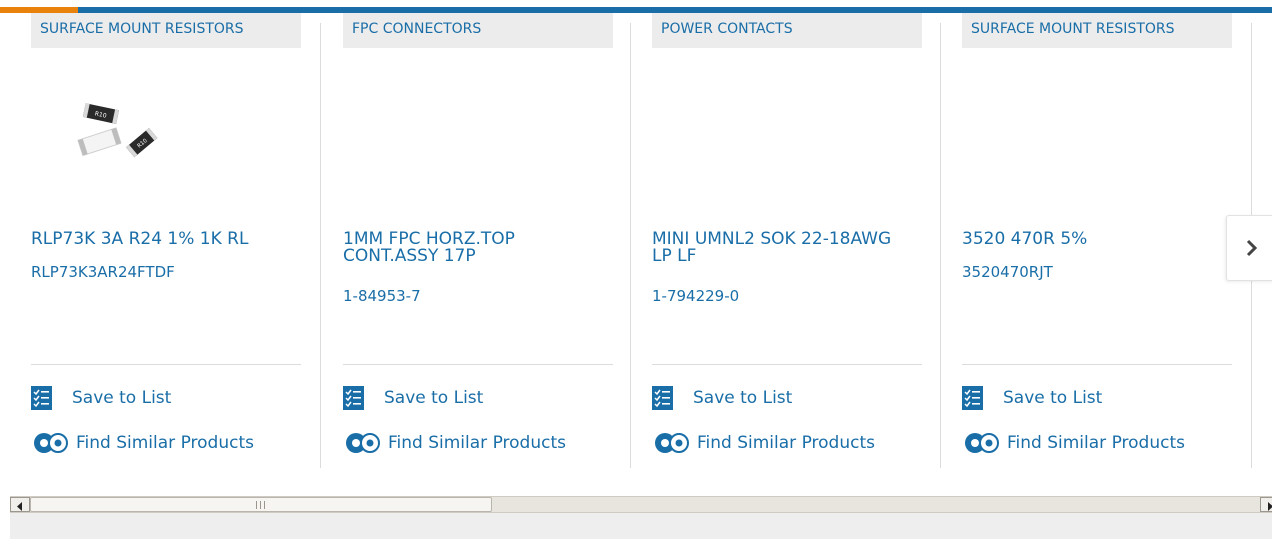 The image size is (1272, 539). I want to click on carousel-next-button, so click(1249, 248).